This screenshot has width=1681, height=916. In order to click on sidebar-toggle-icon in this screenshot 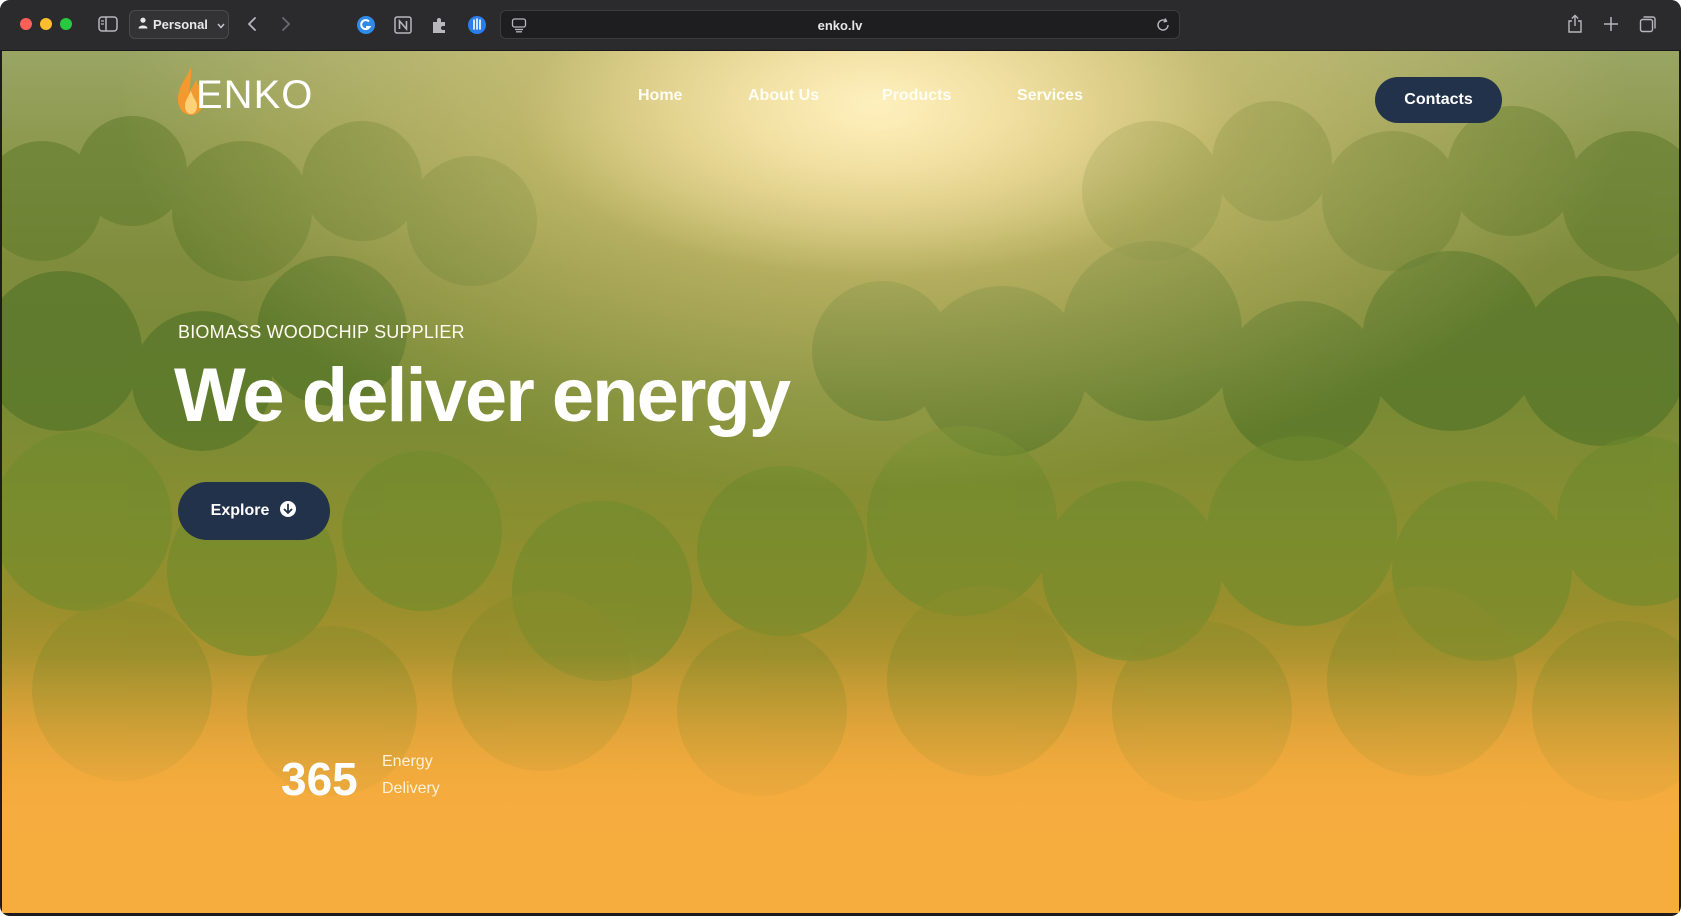, I will do `click(108, 24)`.